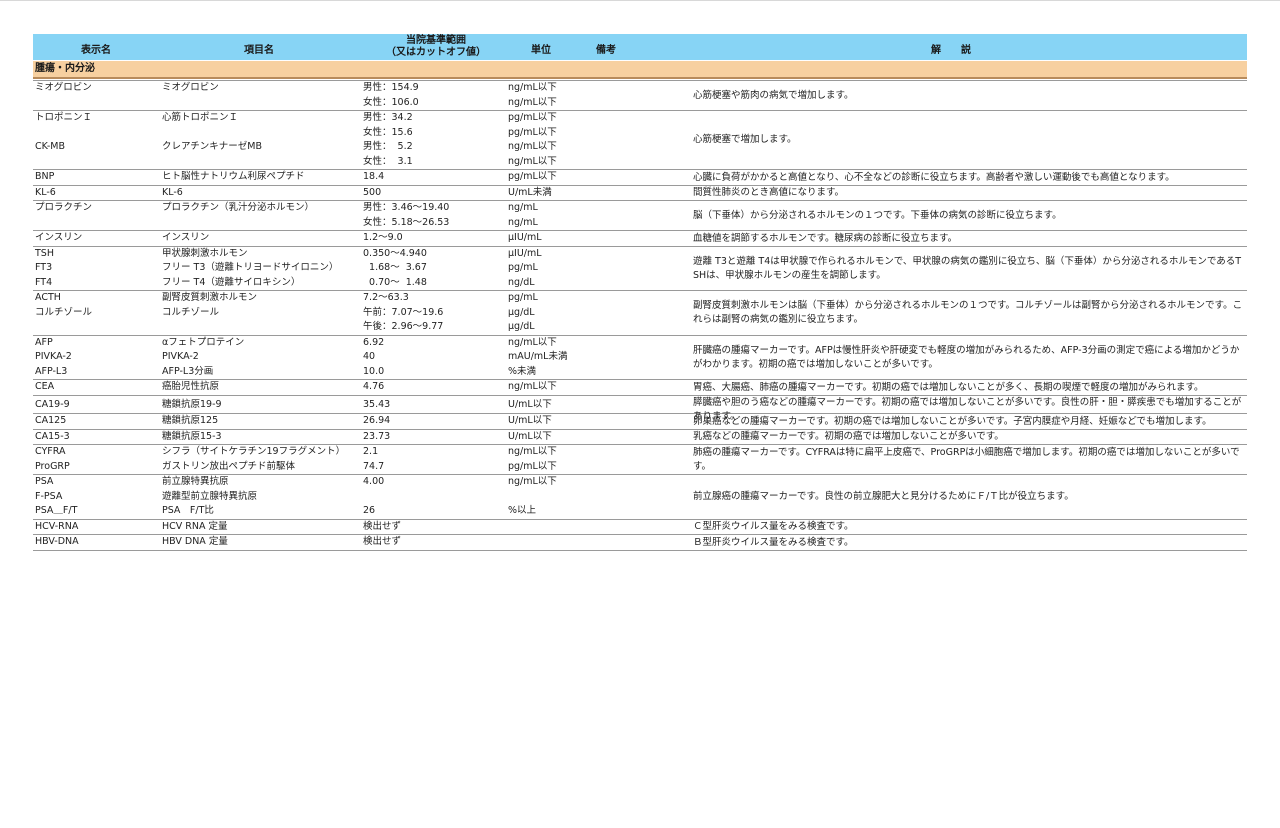 The image size is (1280, 828). What do you see at coordinates (192, 404) in the screenshot?
I see `item-name-cell: 糖鎖抗原19-9` at bounding box center [192, 404].